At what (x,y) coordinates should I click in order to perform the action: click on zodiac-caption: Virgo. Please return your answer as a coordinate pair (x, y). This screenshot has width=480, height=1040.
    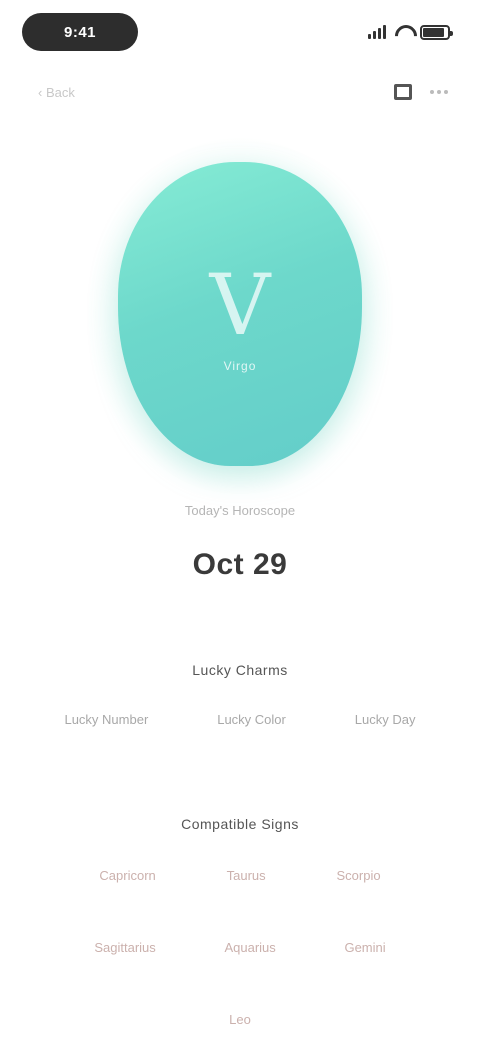
    Looking at the image, I should click on (240, 366).